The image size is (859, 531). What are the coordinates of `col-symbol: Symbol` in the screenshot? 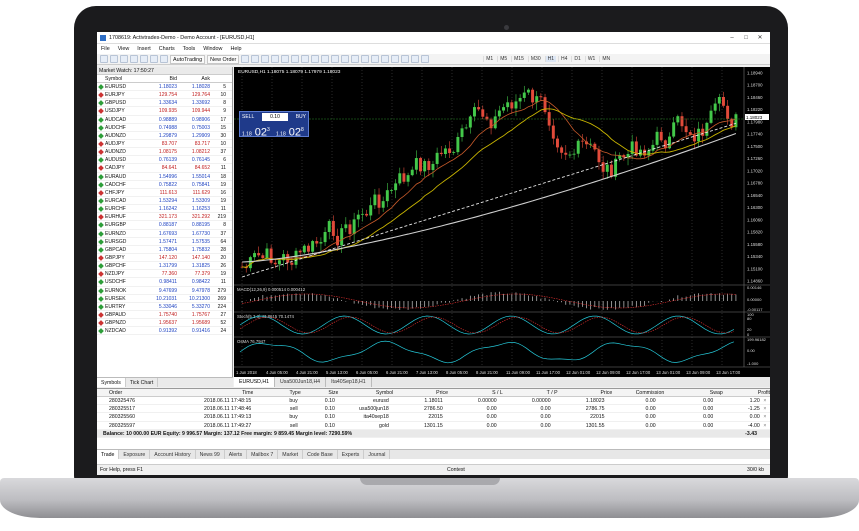 It's located at (121, 78).